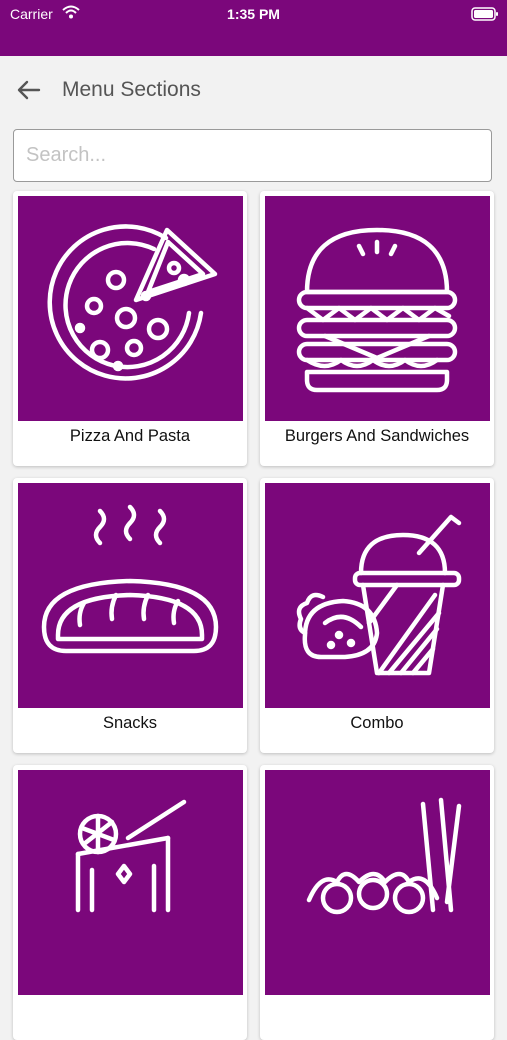 This screenshot has width=507, height=1040. Describe the element at coordinates (252, 155) in the screenshot. I see `search-input` at that location.